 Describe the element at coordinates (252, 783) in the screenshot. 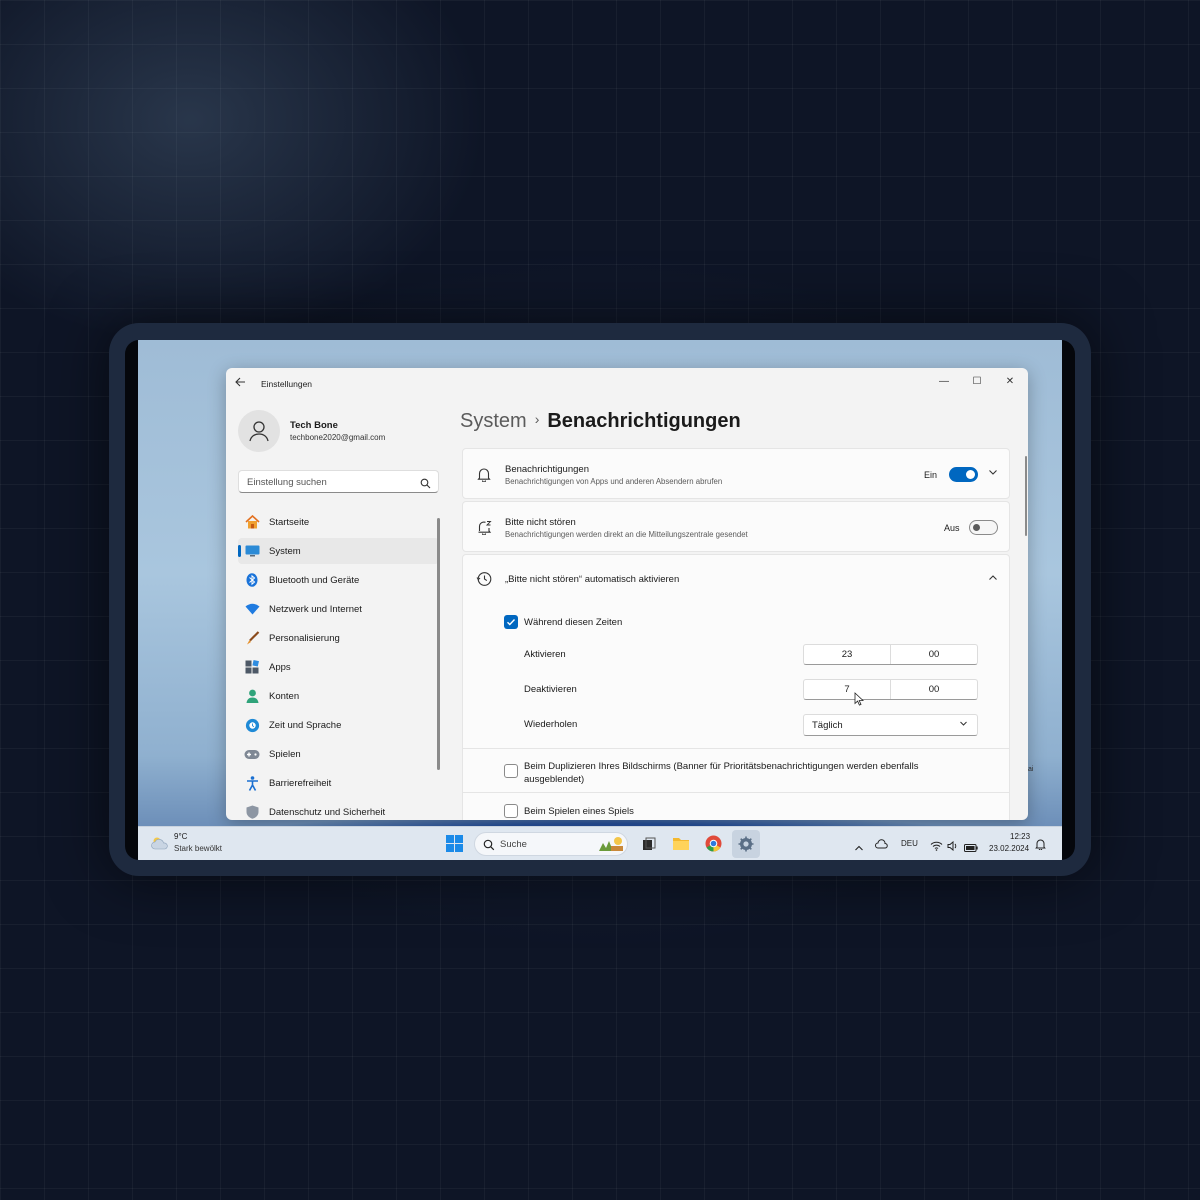

I see `accessibility-icon` at that location.